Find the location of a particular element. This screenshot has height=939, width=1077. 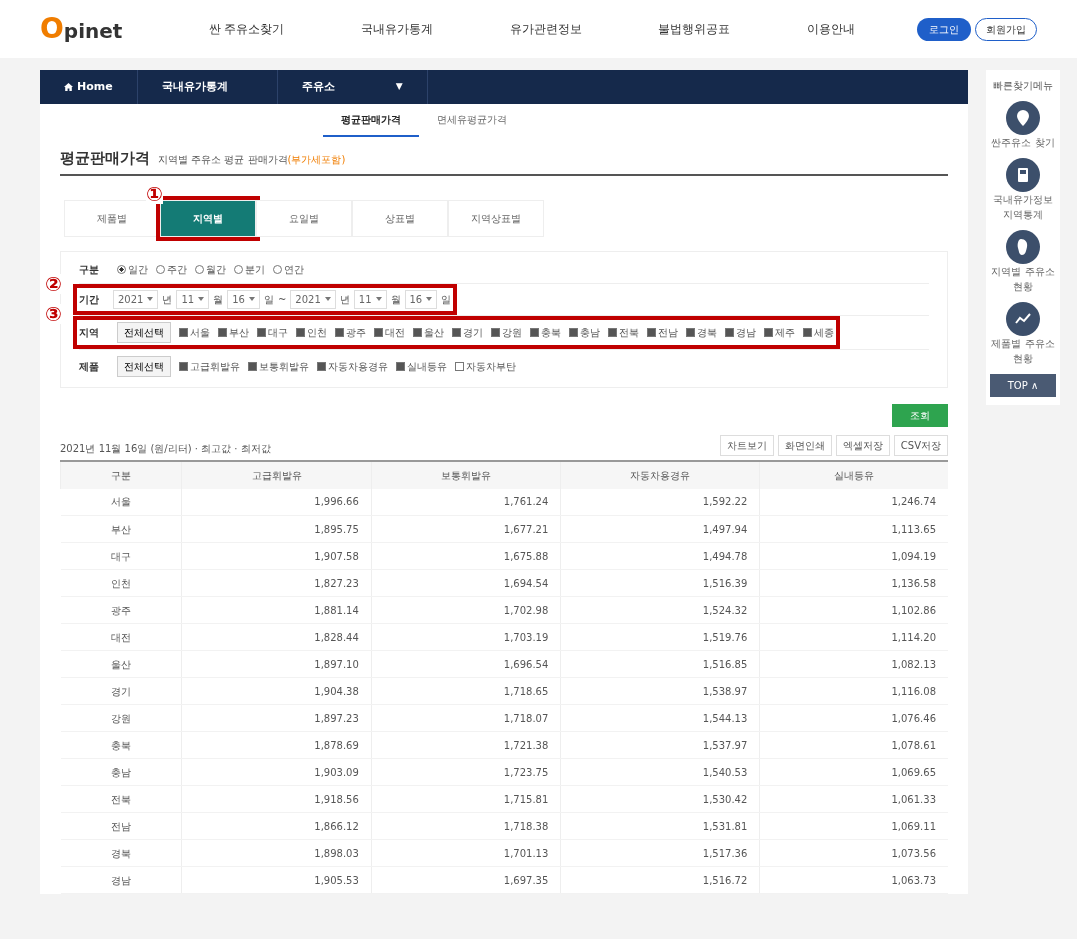

table-cell: 경북 is located at coordinates (121, 853).